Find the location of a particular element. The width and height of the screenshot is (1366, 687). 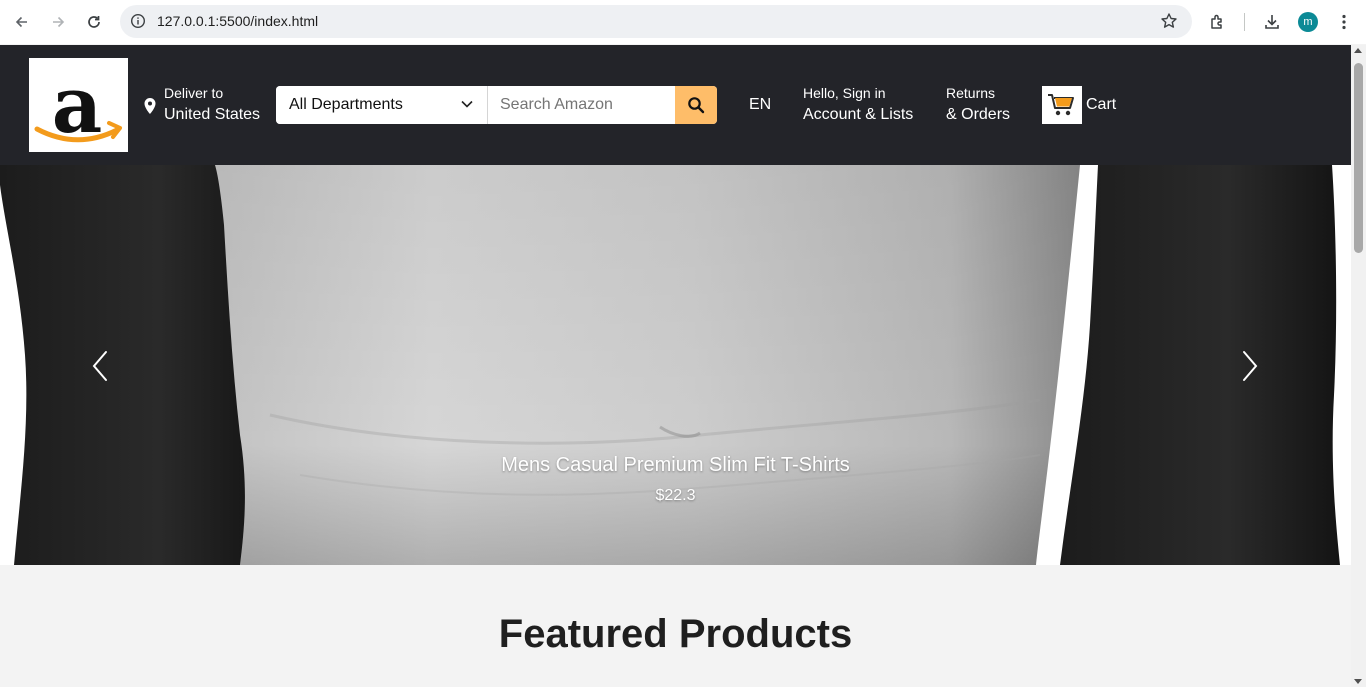

bookmark-star-icon is located at coordinates (1169, 21).